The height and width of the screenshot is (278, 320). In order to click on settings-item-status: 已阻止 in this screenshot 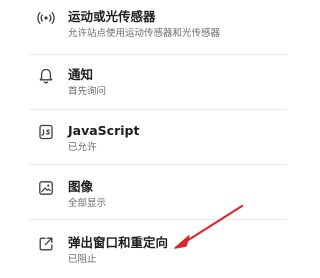, I will do `click(82, 259)`.